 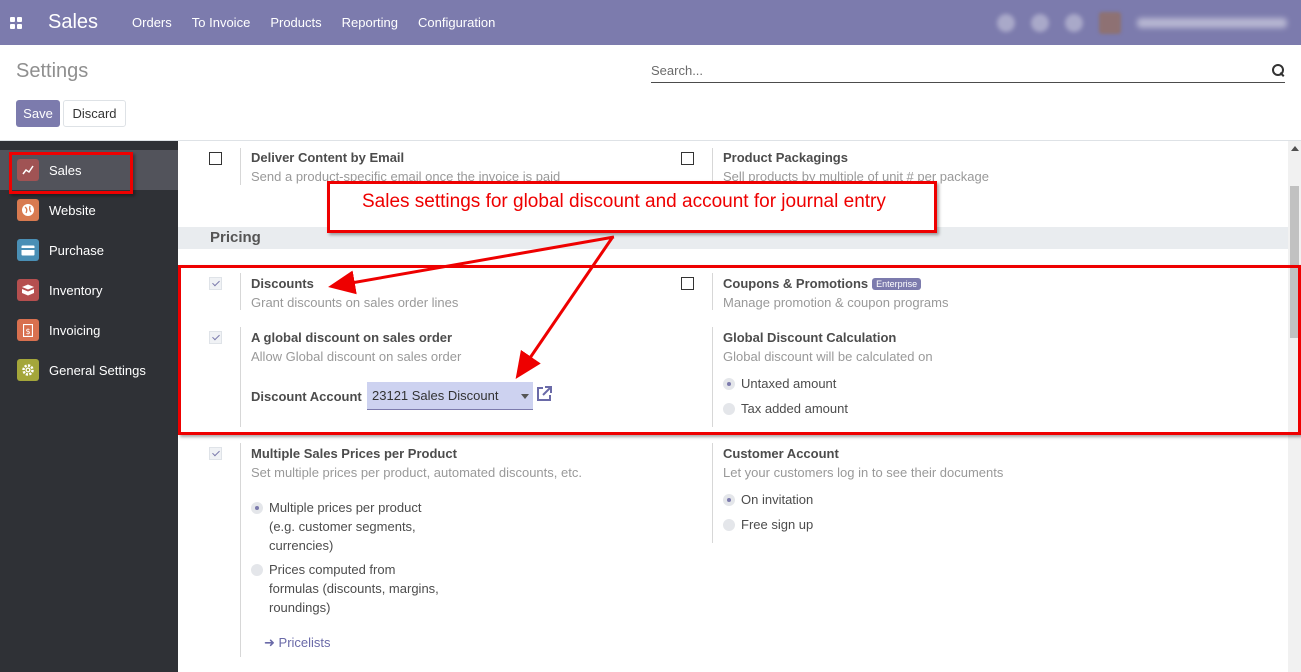 I want to click on control-panel: Settings Save Discard, so click(x=650, y=93).